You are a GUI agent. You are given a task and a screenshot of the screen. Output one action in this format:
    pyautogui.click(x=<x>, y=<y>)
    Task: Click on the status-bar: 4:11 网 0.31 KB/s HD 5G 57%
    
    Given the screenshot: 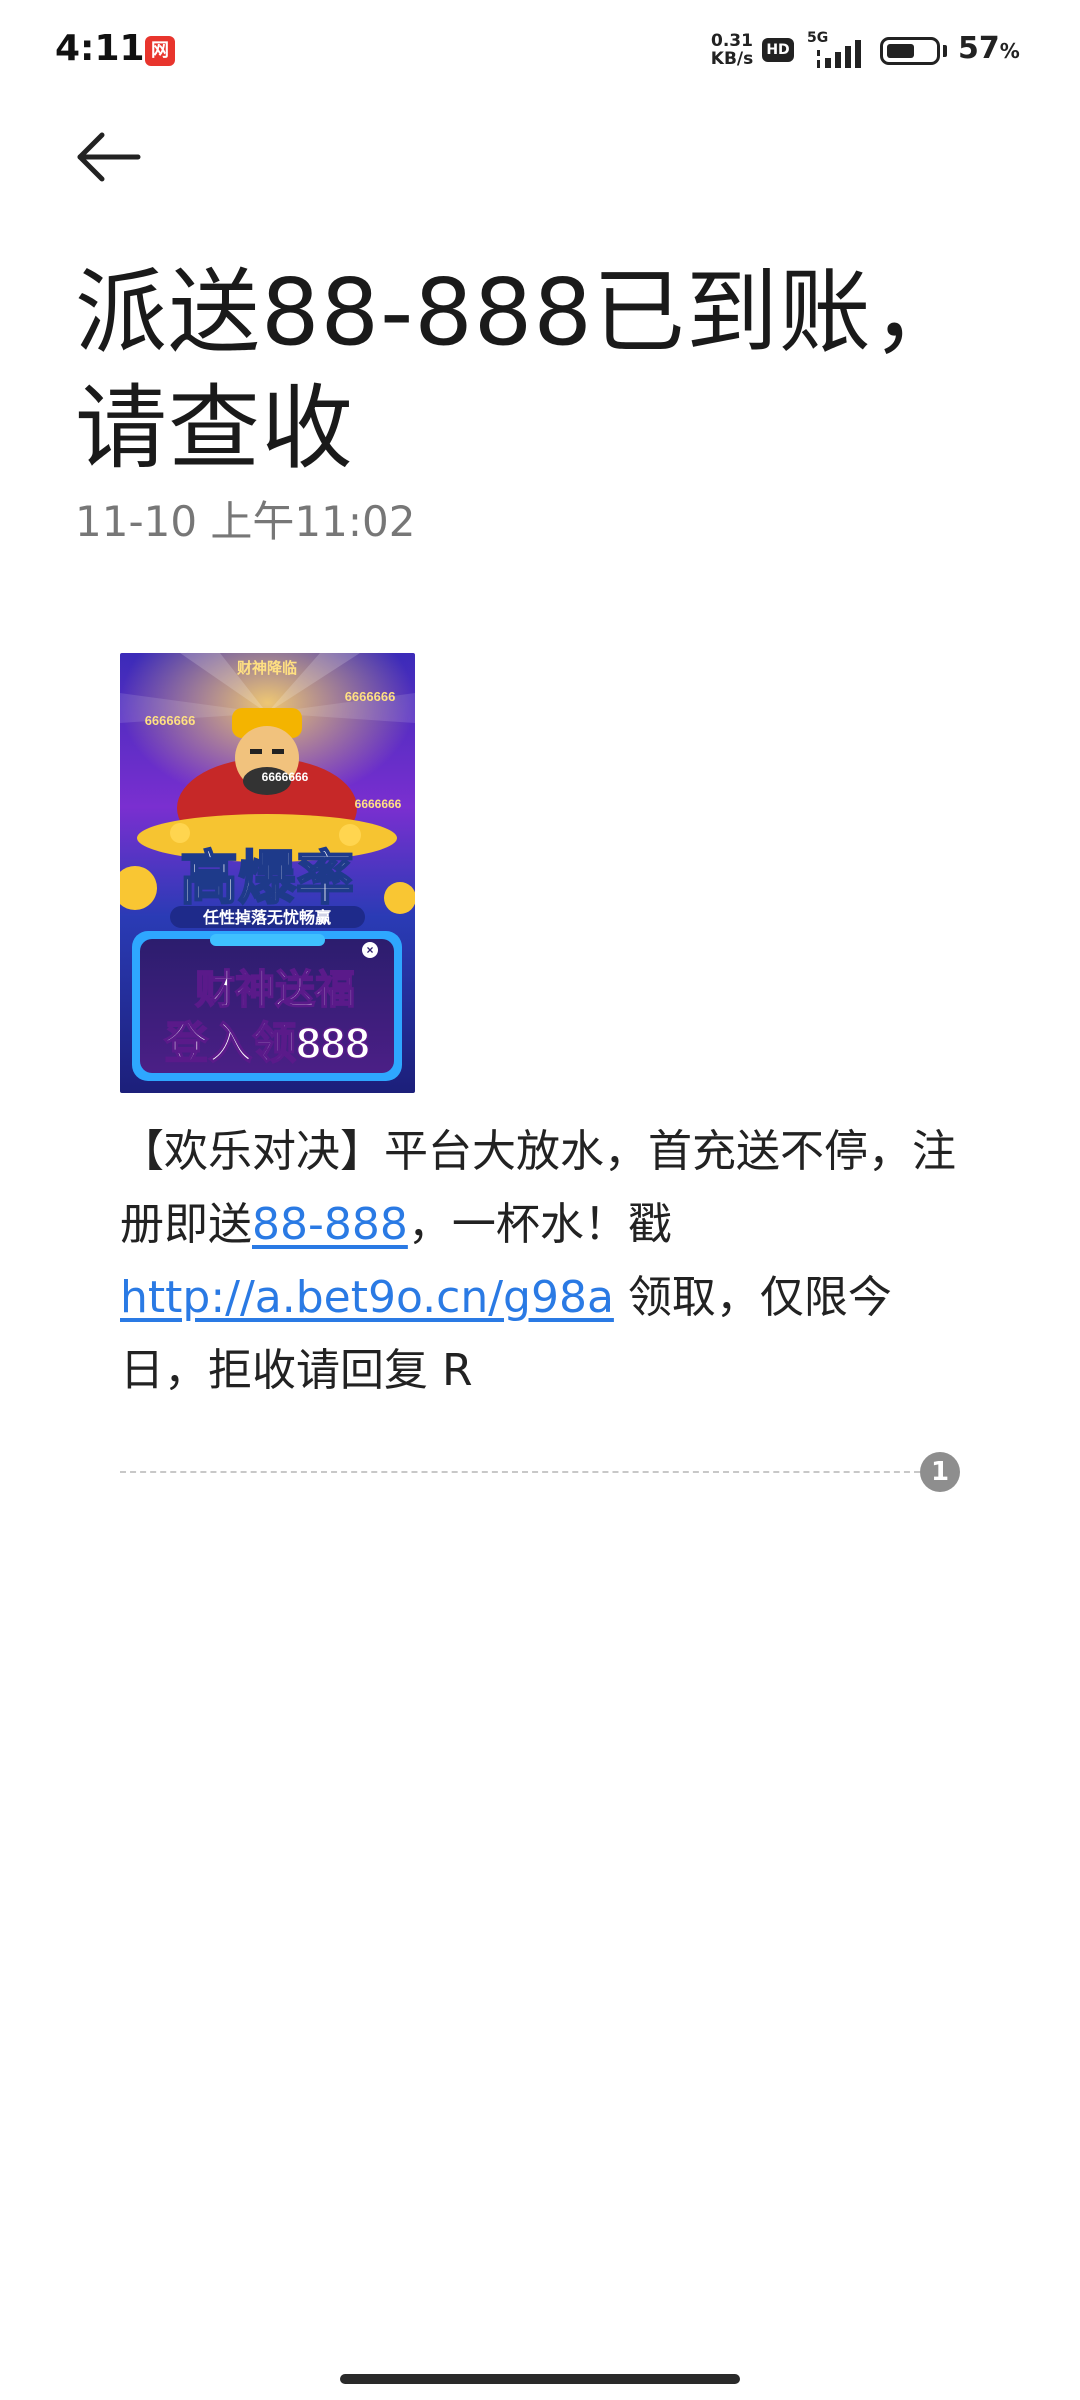 What is the action you would take?
    pyautogui.click(x=540, y=50)
    